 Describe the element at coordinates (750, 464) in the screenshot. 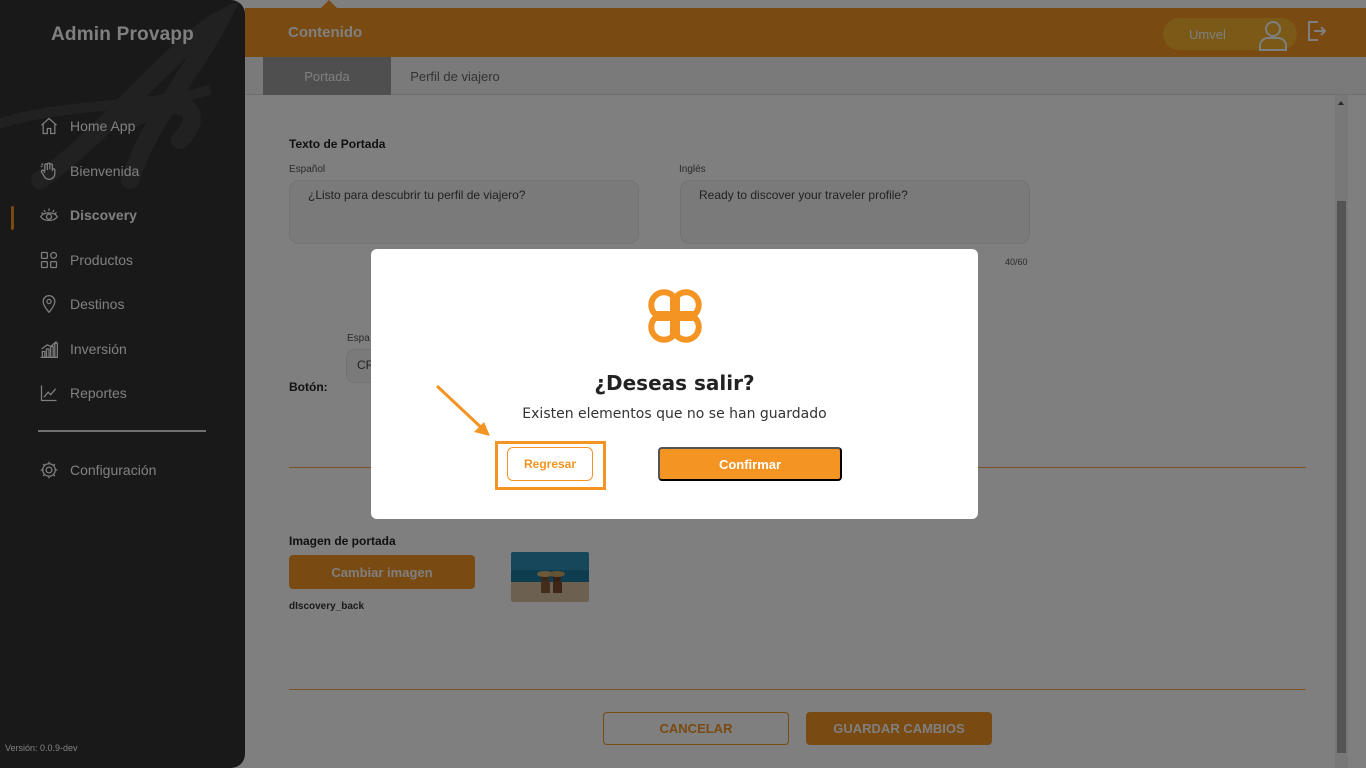

I see `confirm-button: Confirmar` at that location.